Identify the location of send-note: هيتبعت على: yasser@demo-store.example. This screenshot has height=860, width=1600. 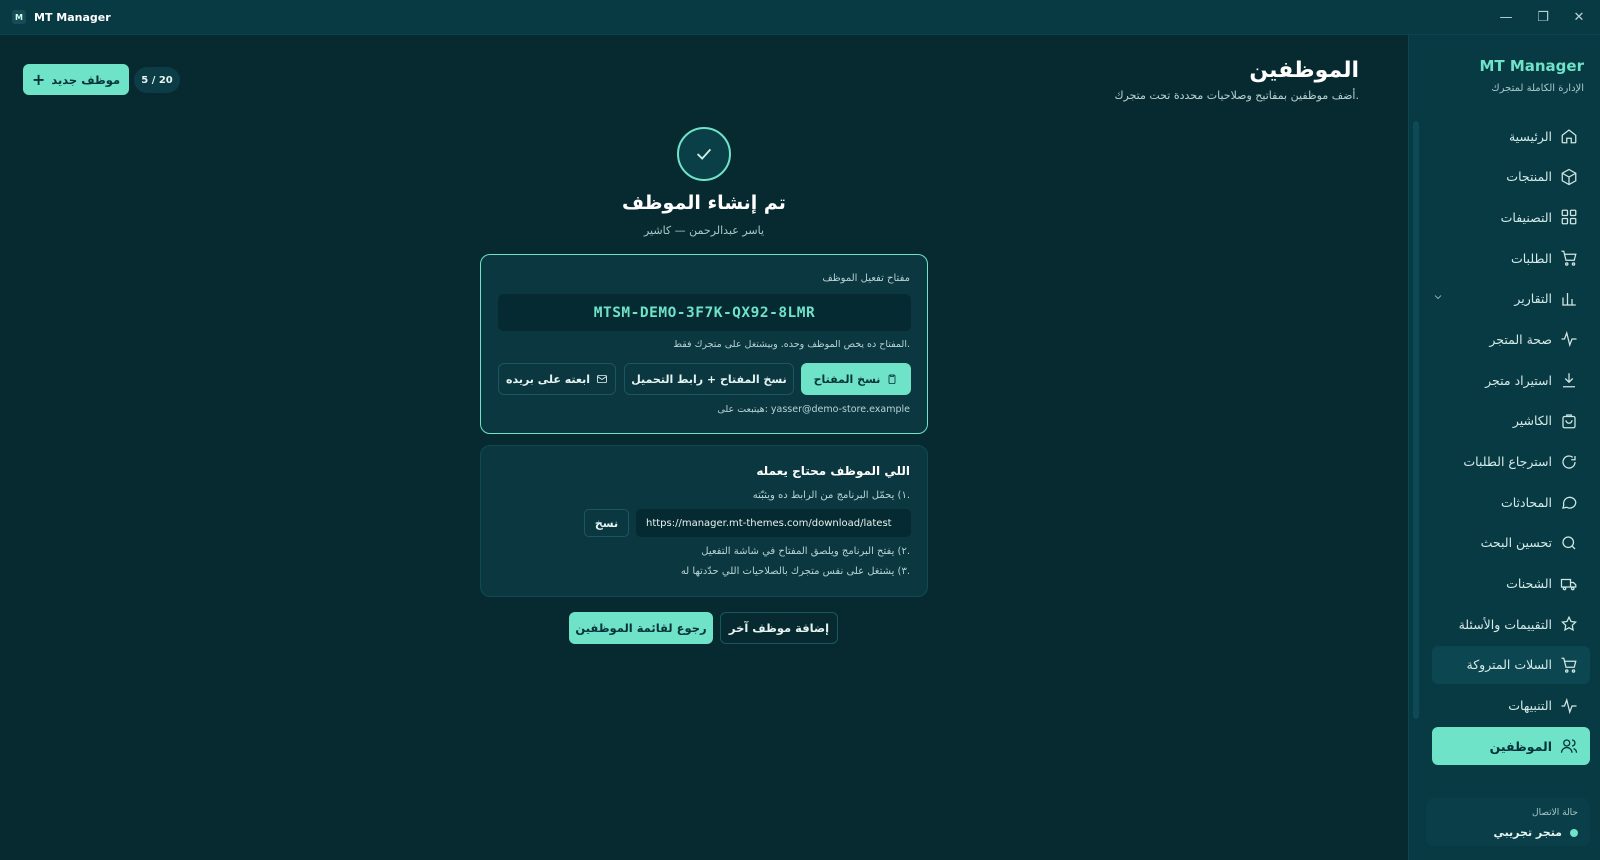
(813, 409).